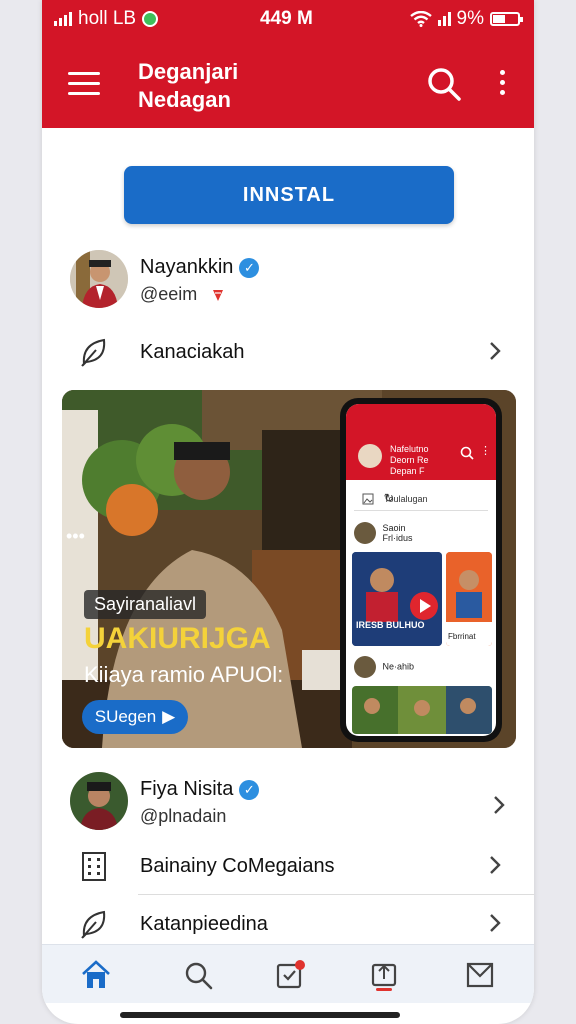 This screenshot has width=576, height=1024. I want to click on location-pin-icon, so click(218, 296).